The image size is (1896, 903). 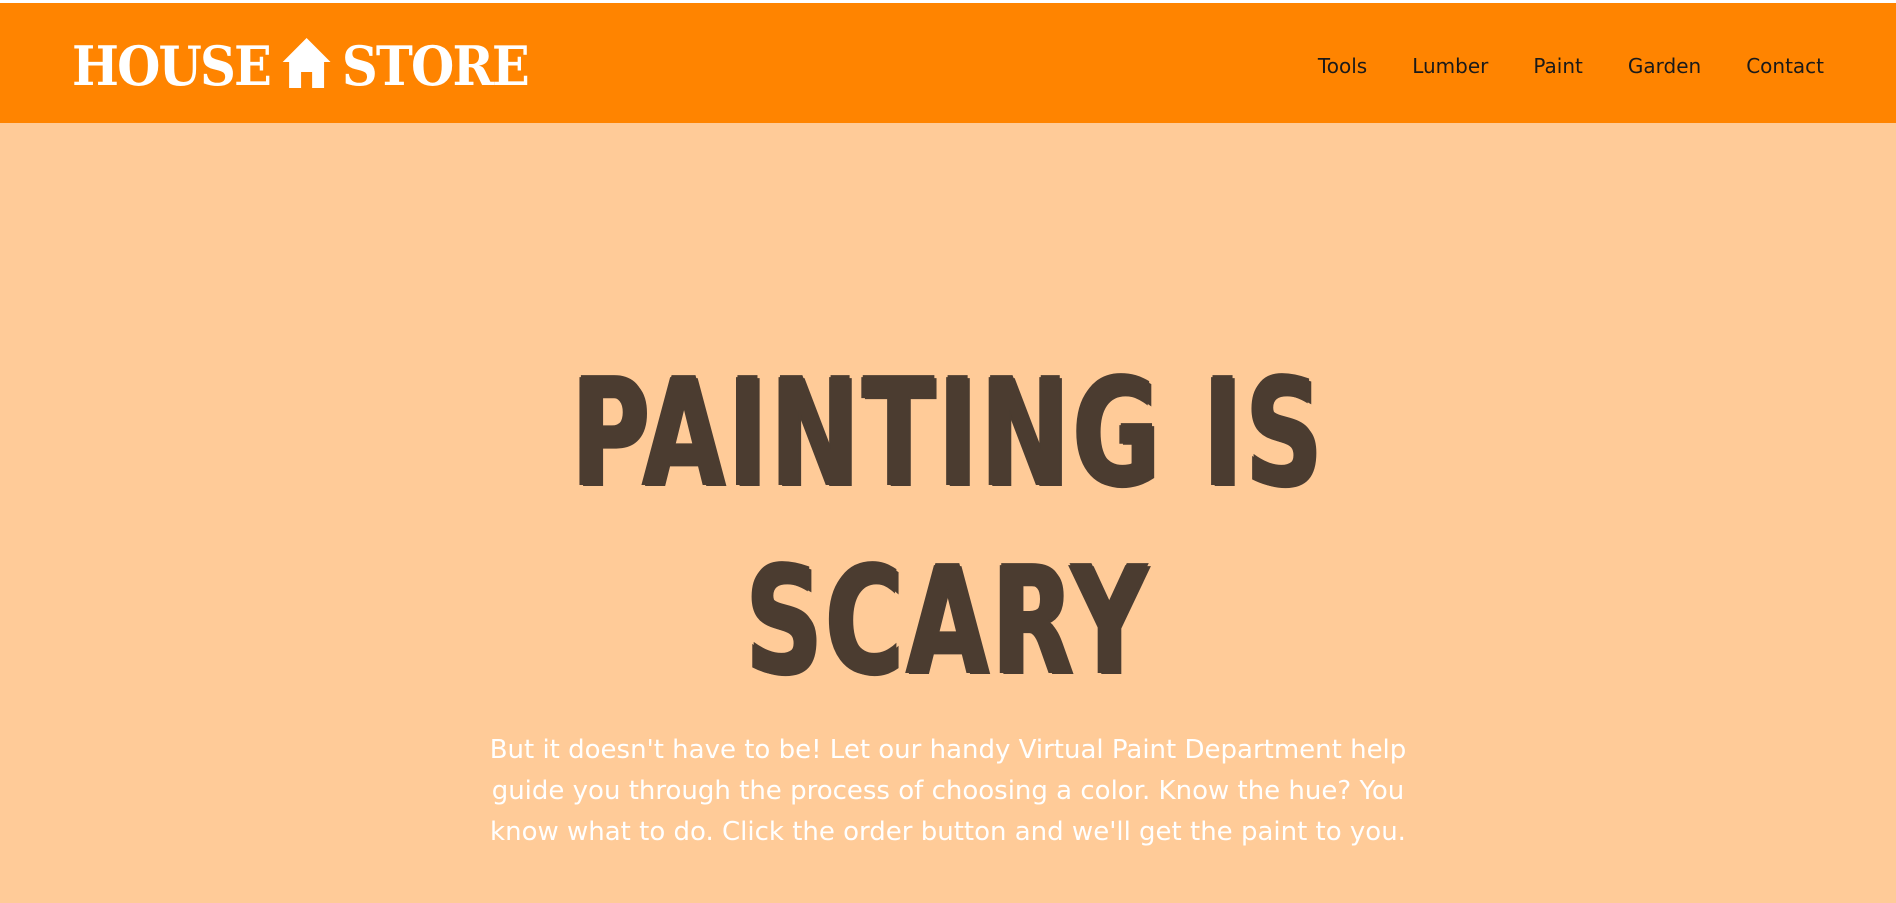 What do you see at coordinates (1535, 66) in the screenshot?
I see `nav-paint: Paint` at bounding box center [1535, 66].